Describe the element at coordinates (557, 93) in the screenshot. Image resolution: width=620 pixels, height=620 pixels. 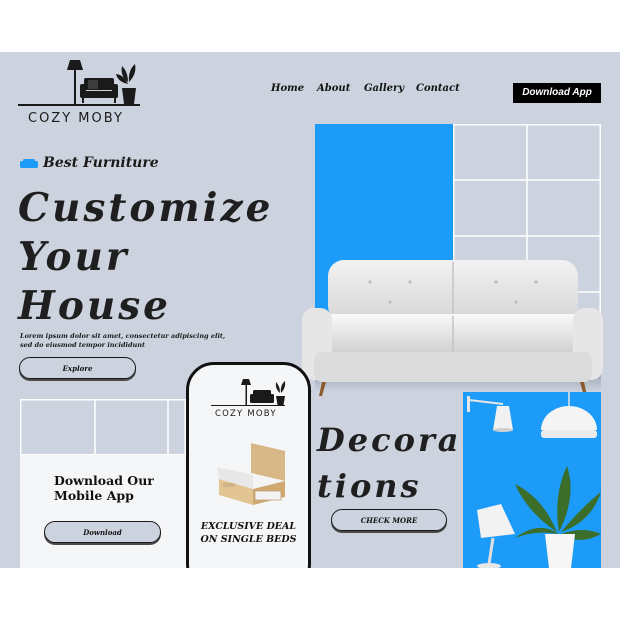
I see `download-app-button: Download App` at that location.